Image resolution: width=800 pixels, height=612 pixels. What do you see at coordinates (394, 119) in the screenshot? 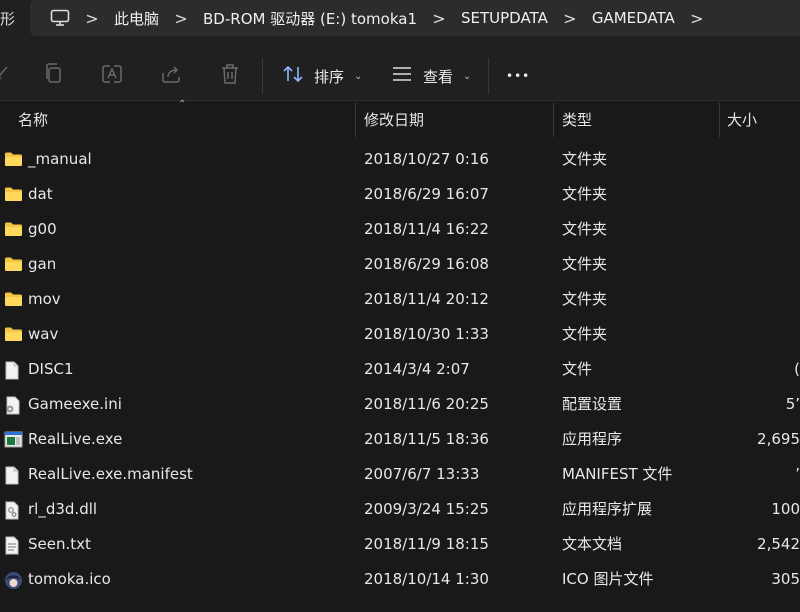
I see `column-header-date: 修改日期` at bounding box center [394, 119].